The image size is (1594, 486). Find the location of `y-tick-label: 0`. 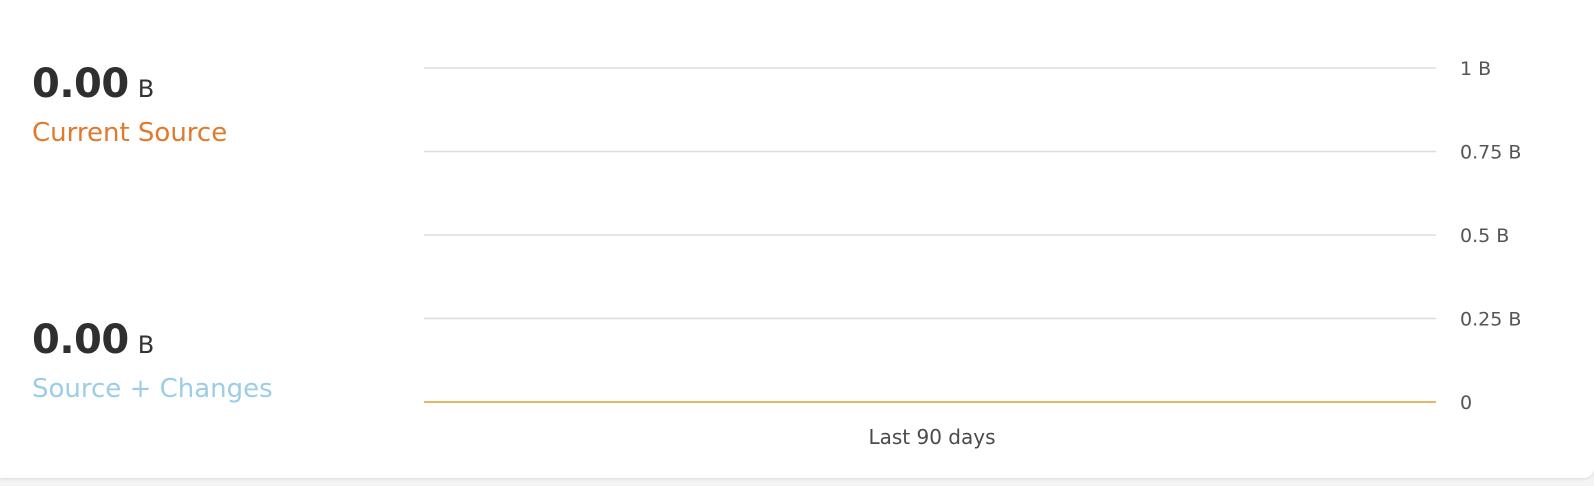

y-tick-label: 0 is located at coordinates (1466, 403).